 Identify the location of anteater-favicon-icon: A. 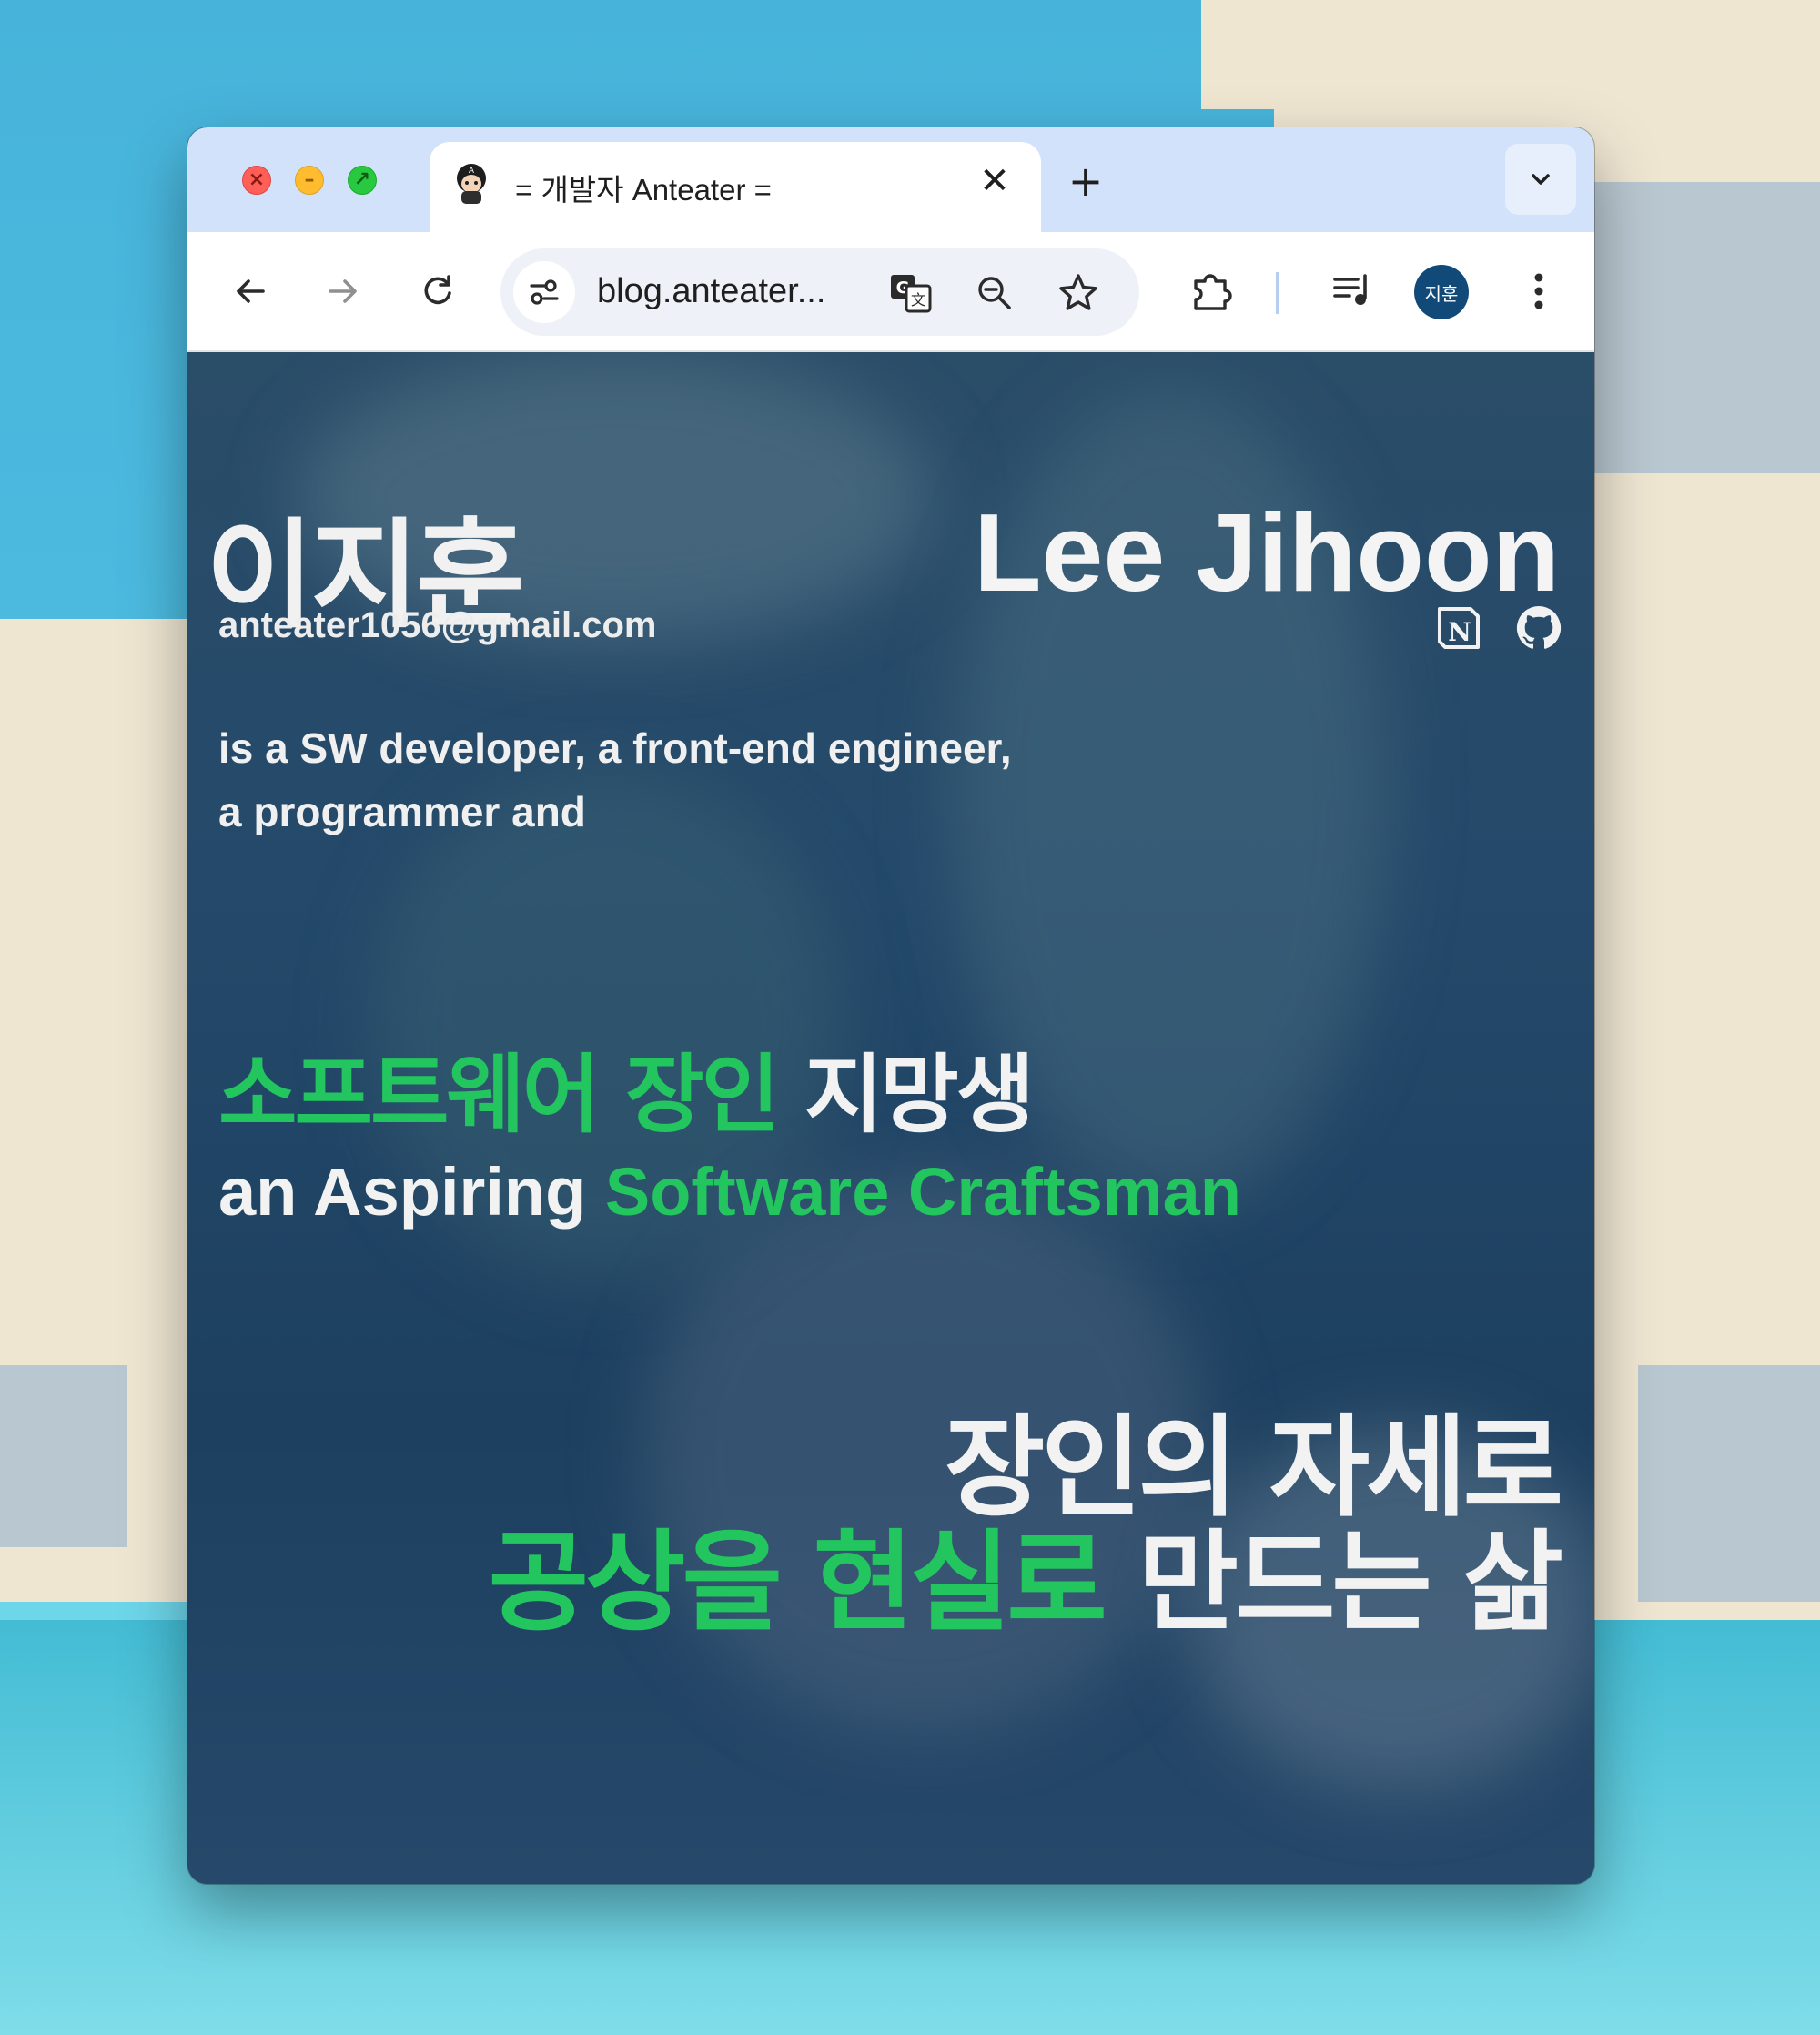
(472, 184).